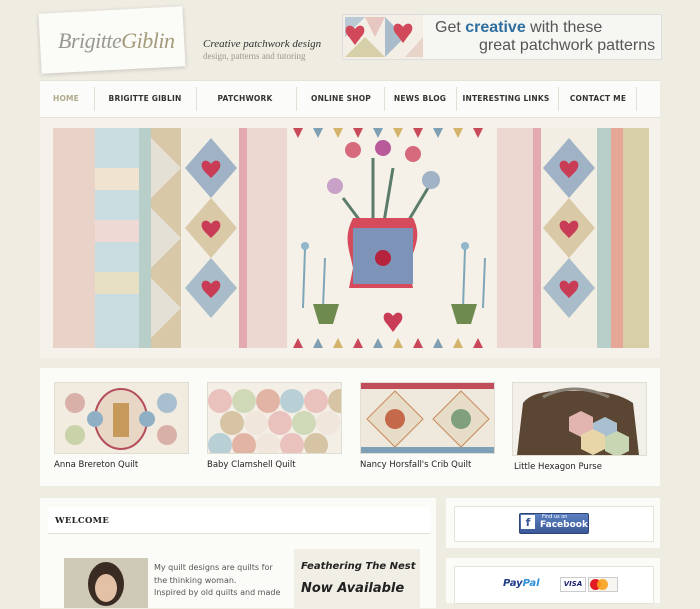  What do you see at coordinates (217, 592) in the screenshot?
I see `welcome-paragraph-2: Inspired by old quilts and made` at bounding box center [217, 592].